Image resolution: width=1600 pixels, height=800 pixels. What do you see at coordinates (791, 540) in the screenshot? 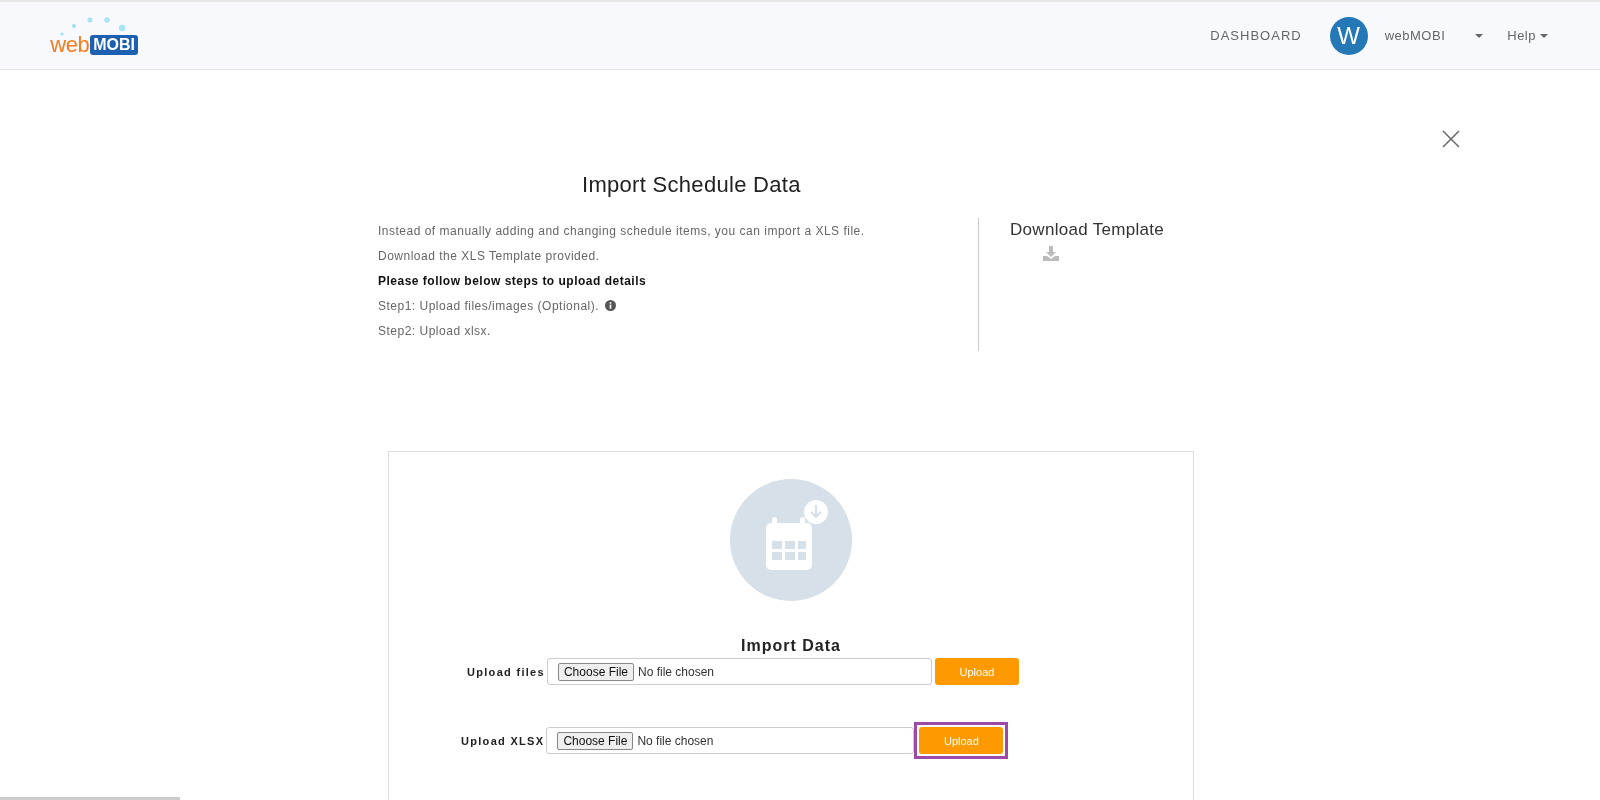
I see `calendar-download-icon` at bounding box center [791, 540].